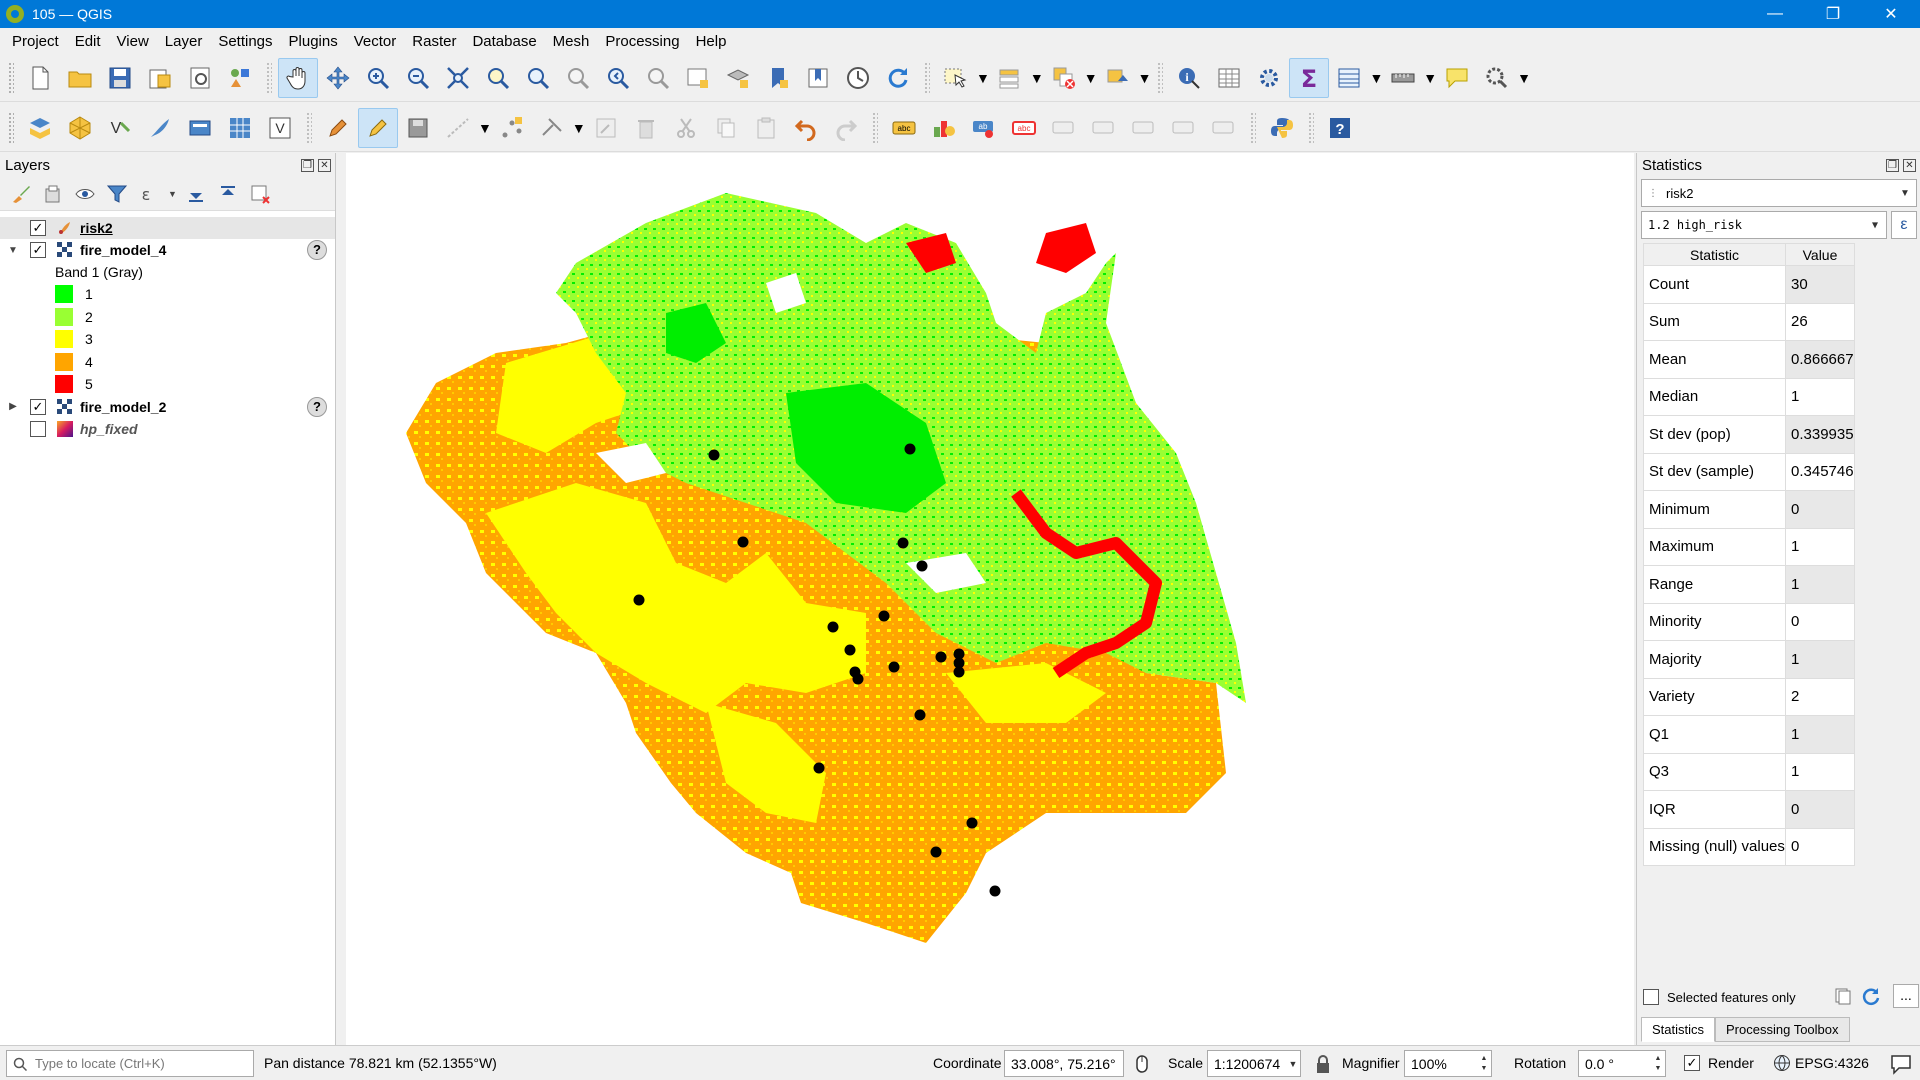  What do you see at coordinates (1871, 997) in the screenshot?
I see `recalculate-button` at bounding box center [1871, 997].